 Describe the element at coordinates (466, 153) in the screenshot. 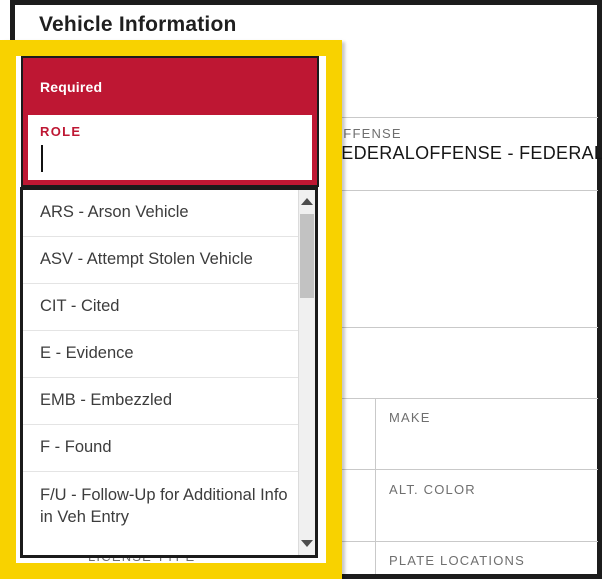

I see `offense-value: FEDERALOFFENSE - FEDERAL` at that location.